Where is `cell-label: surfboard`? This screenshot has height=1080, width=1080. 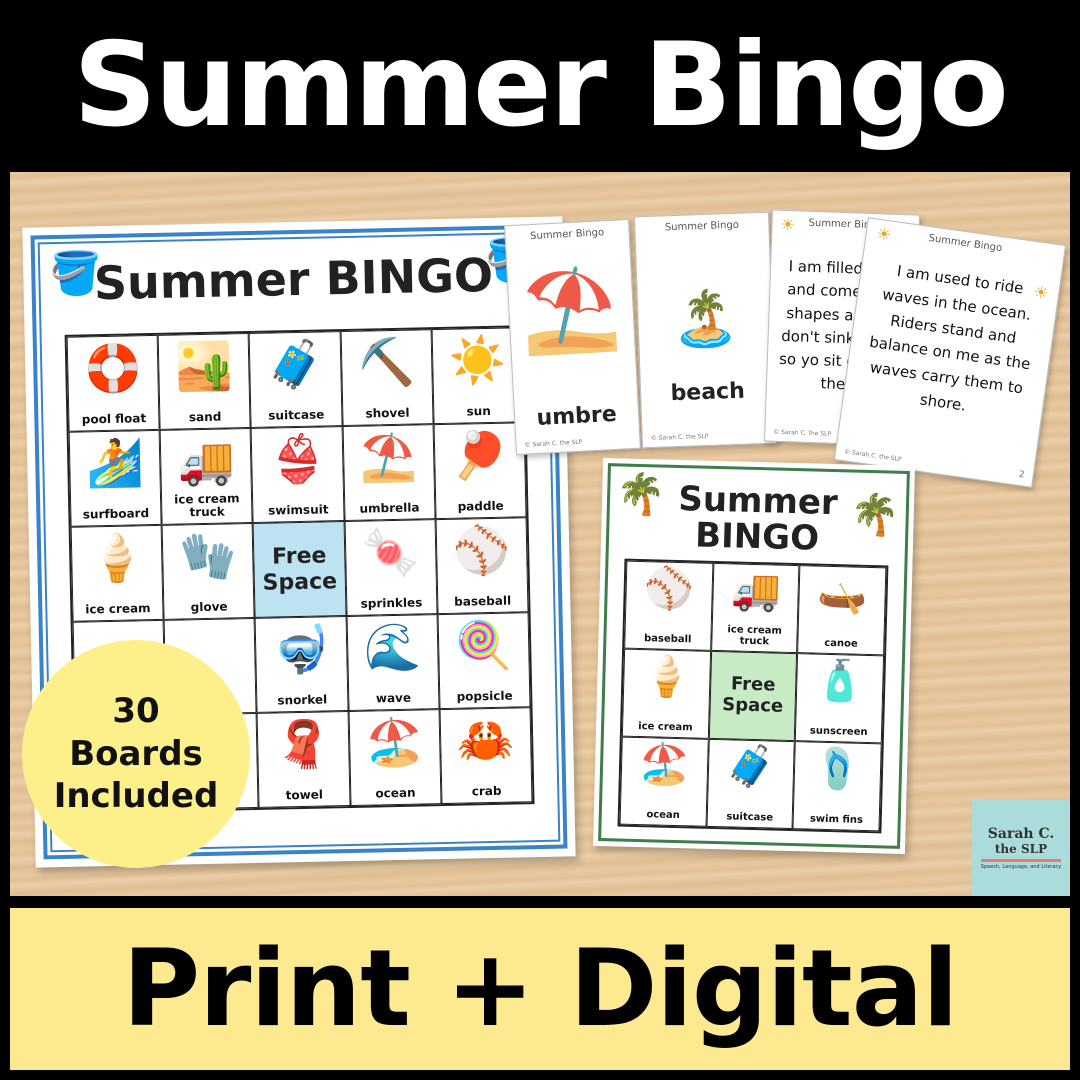 cell-label: surfboard is located at coordinates (116, 513).